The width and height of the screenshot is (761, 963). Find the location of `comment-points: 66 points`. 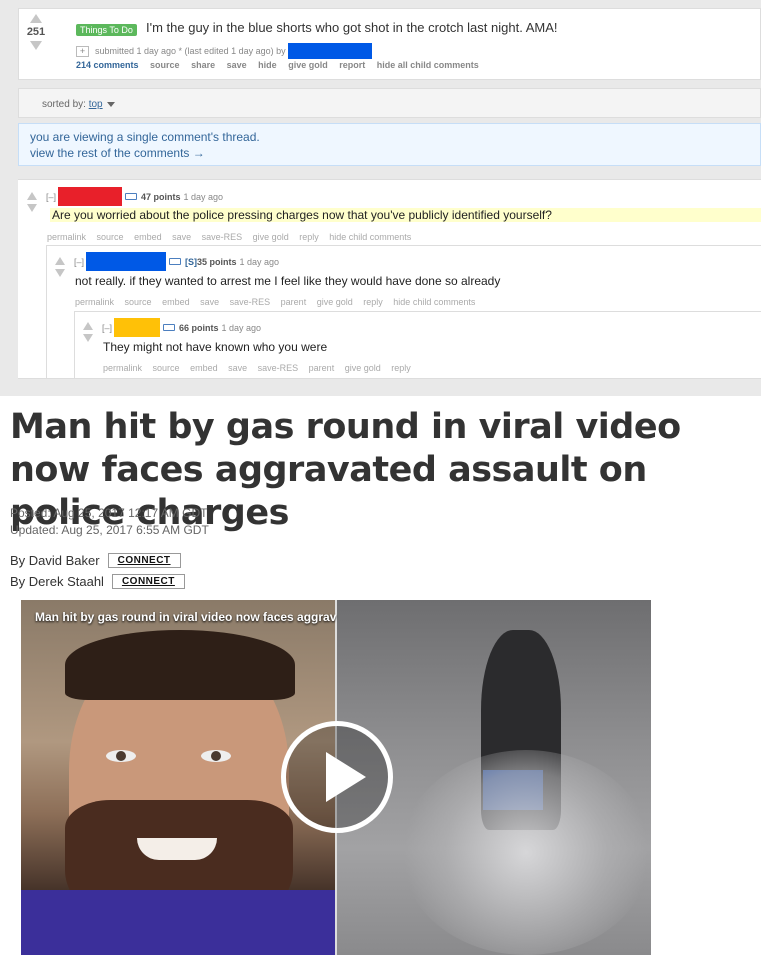

comment-points: 66 points is located at coordinates (199, 327).